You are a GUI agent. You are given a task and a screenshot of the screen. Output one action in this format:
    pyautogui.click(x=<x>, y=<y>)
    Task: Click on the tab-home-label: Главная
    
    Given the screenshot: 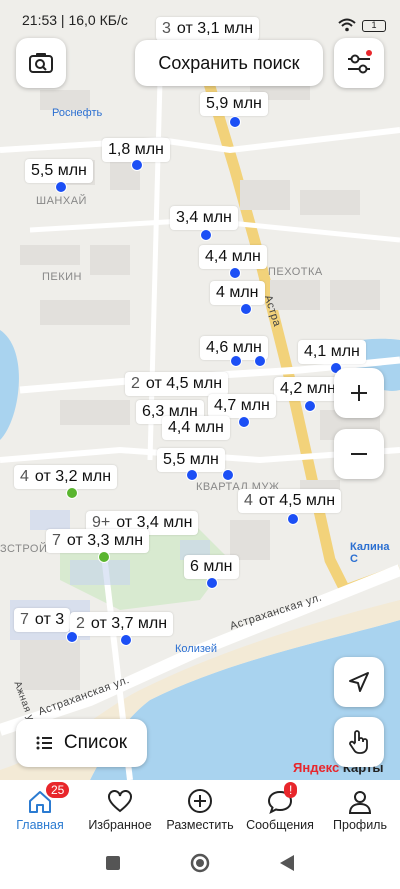 What is the action you would take?
    pyautogui.click(x=40, y=825)
    